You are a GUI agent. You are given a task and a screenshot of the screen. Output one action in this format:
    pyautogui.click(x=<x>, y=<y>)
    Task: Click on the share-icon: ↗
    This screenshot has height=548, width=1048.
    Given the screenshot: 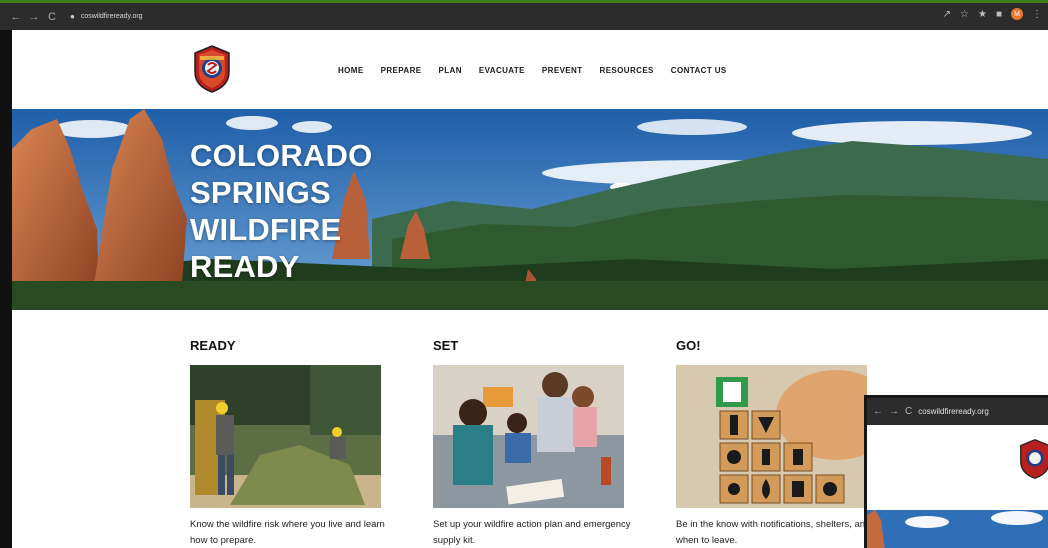 What is the action you would take?
    pyautogui.click(x=947, y=14)
    